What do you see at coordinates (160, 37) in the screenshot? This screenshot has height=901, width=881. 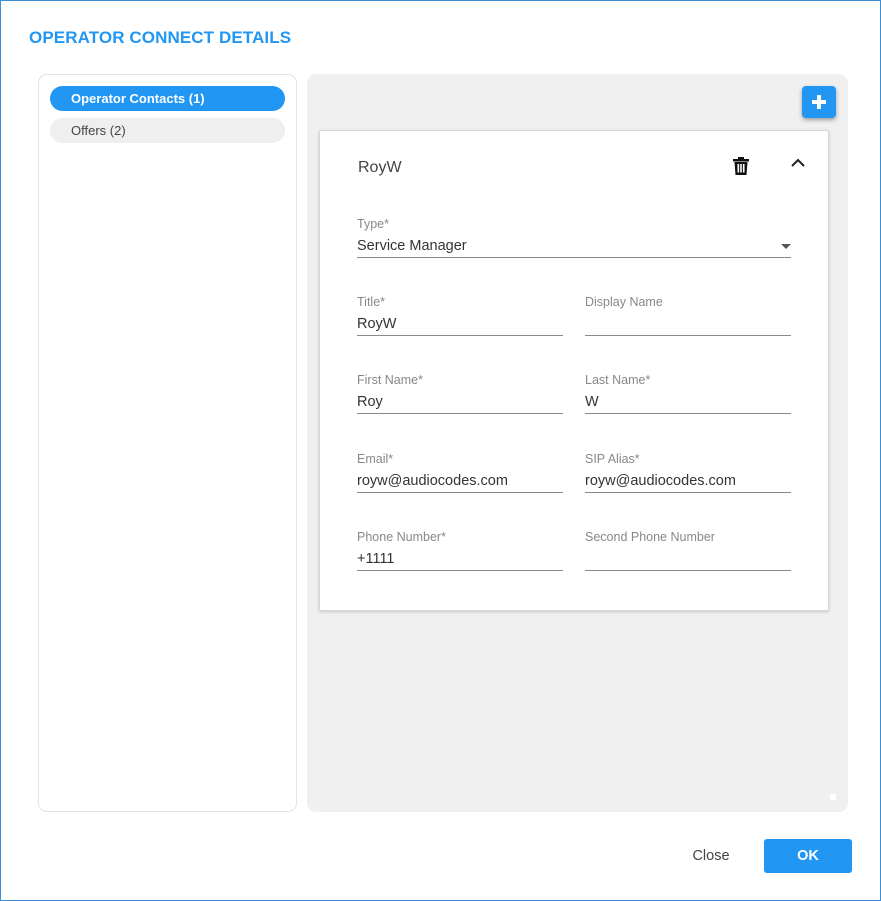 I see `dialog-title: OPERATOR CONNECT DETAILS` at bounding box center [160, 37].